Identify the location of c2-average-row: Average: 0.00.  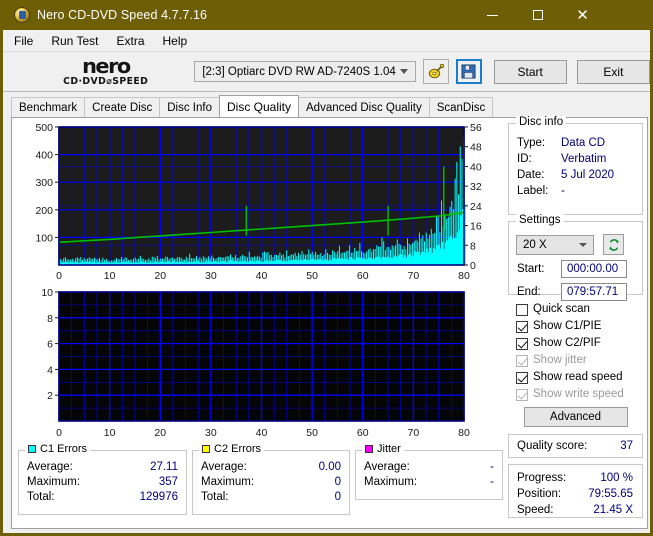
(271, 467).